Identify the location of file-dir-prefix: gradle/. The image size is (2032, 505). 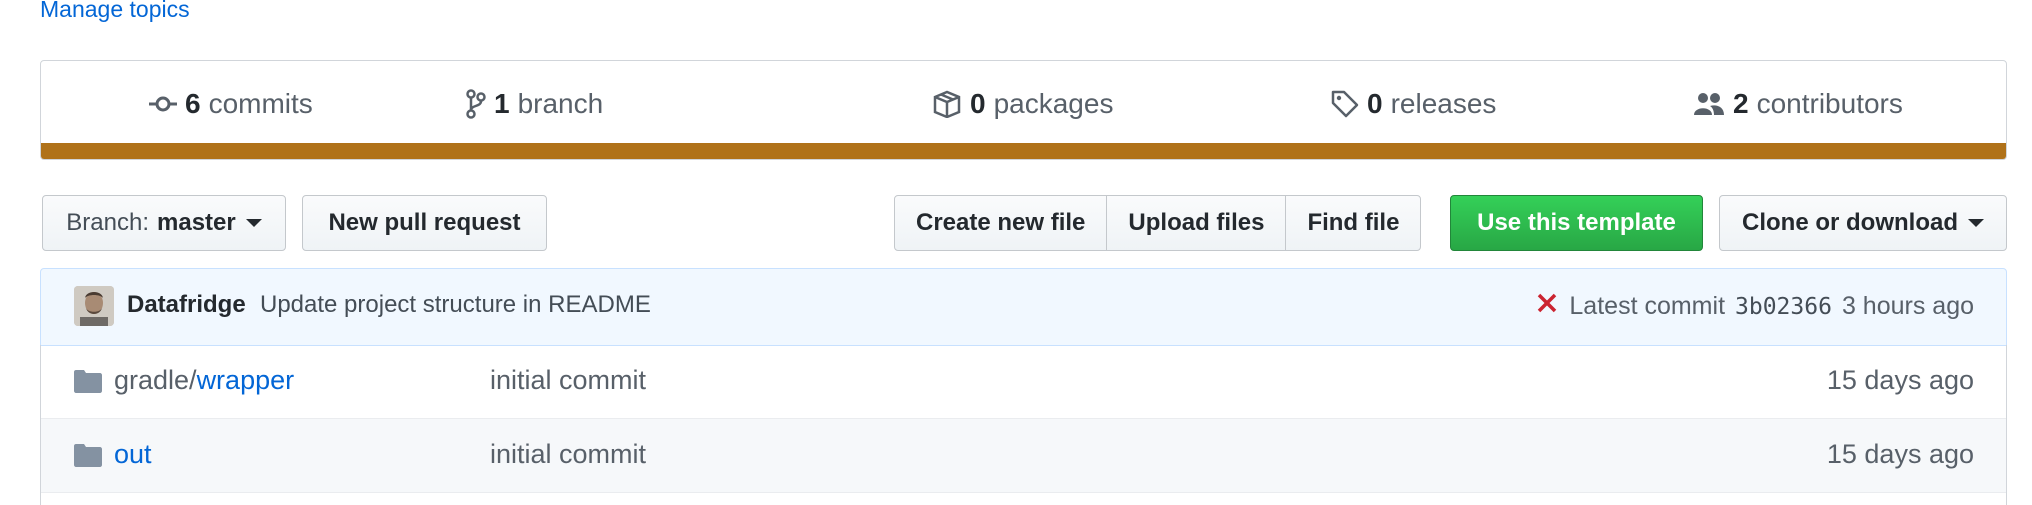
(155, 380).